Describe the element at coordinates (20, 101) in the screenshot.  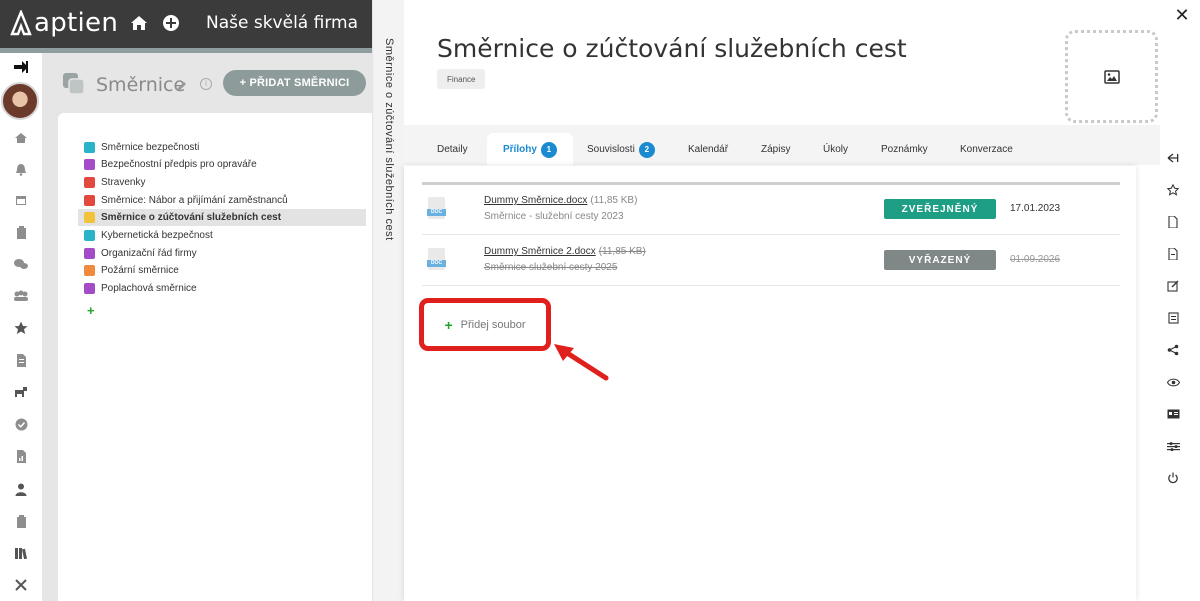
I see `user-avatar` at that location.